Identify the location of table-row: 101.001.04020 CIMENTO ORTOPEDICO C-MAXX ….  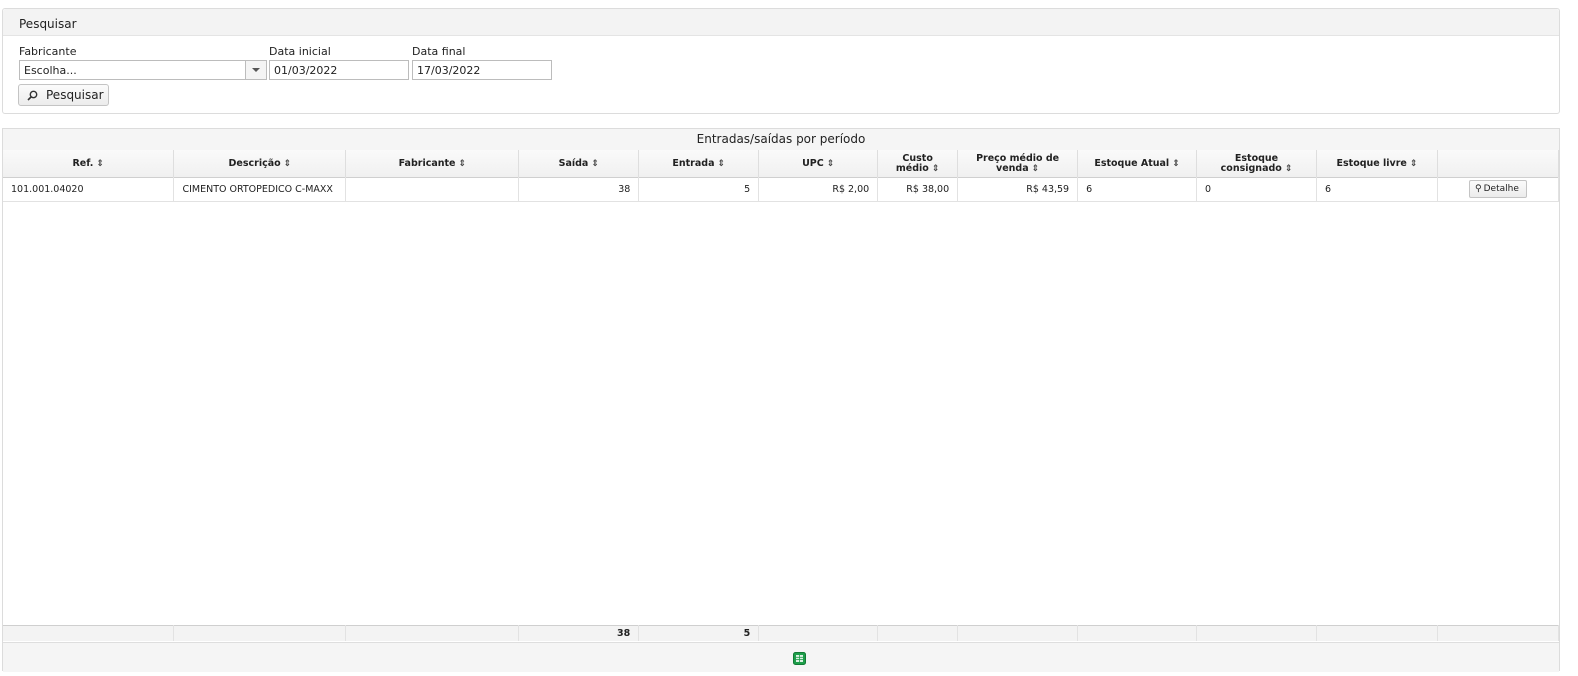
(781, 189).